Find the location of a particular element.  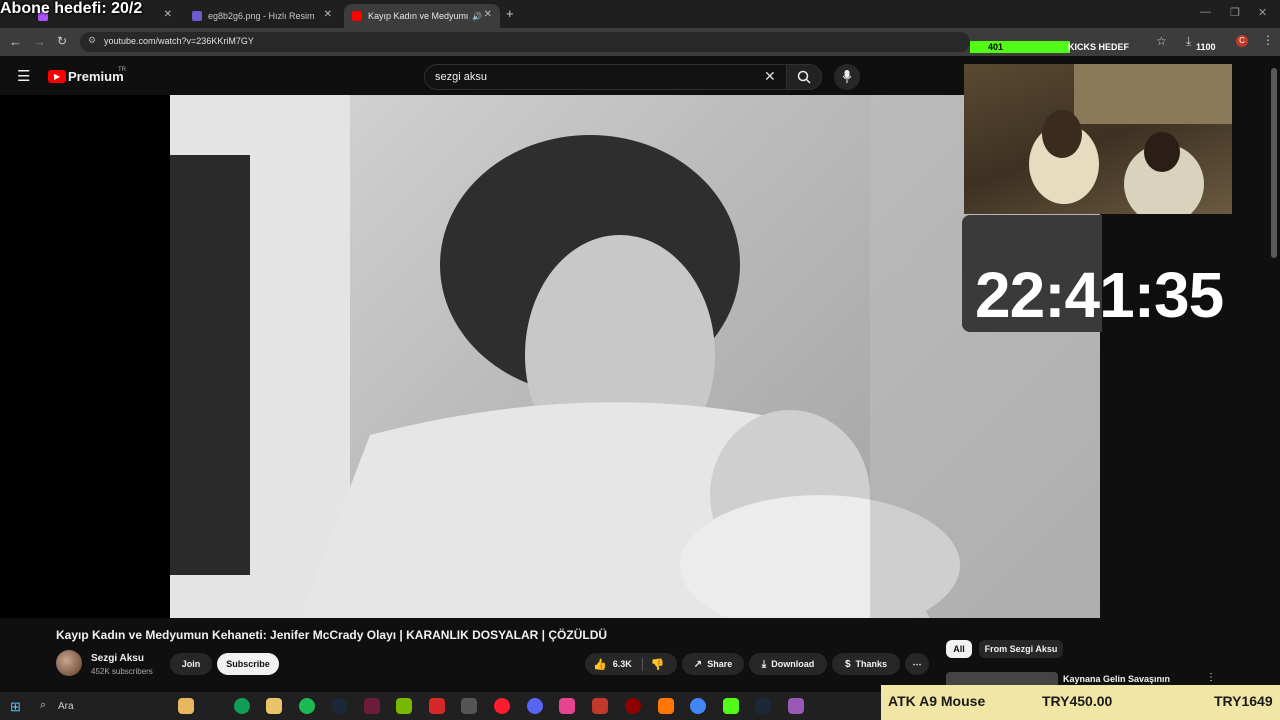

app-dark-red-icon is located at coordinates (633, 706).